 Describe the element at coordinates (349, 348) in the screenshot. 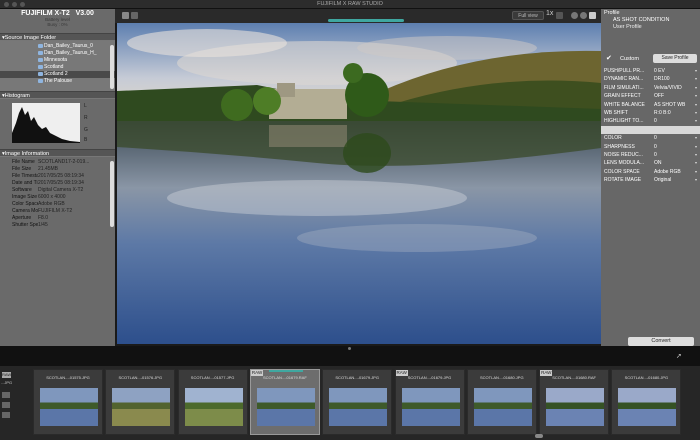

I see `resize-handle-icon` at that location.